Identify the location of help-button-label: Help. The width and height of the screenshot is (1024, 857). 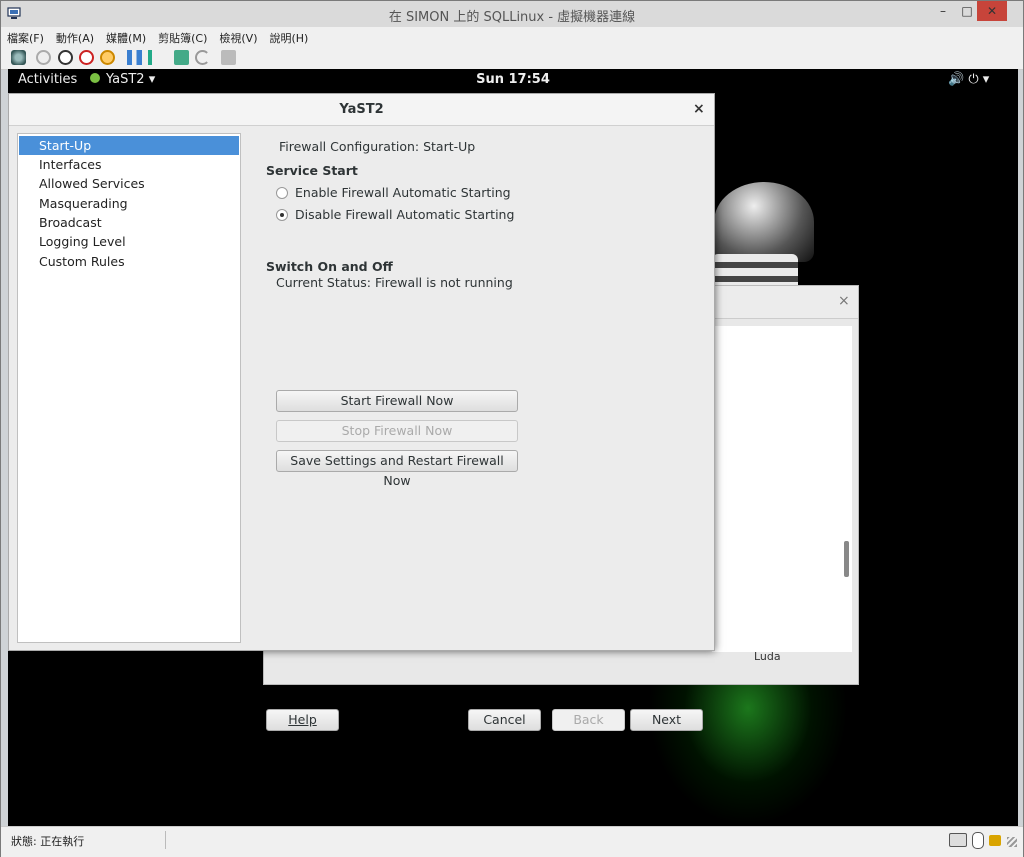
(302, 719).